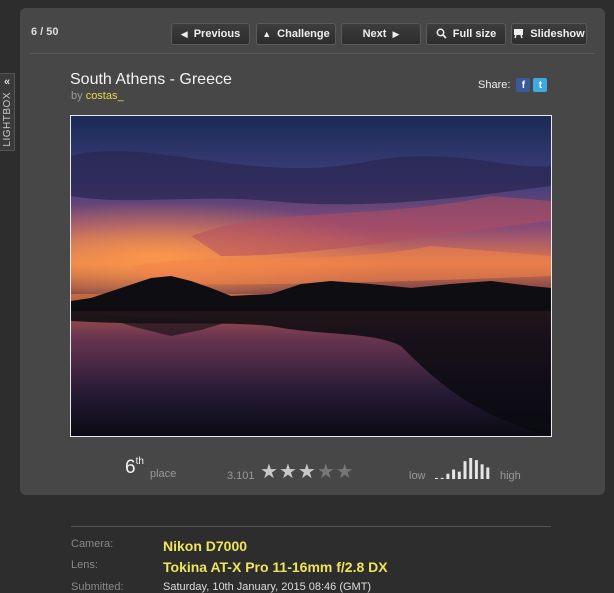 The image size is (614, 593). Describe the element at coordinates (312, 53) in the screenshot. I see `toolbar-divider` at that location.